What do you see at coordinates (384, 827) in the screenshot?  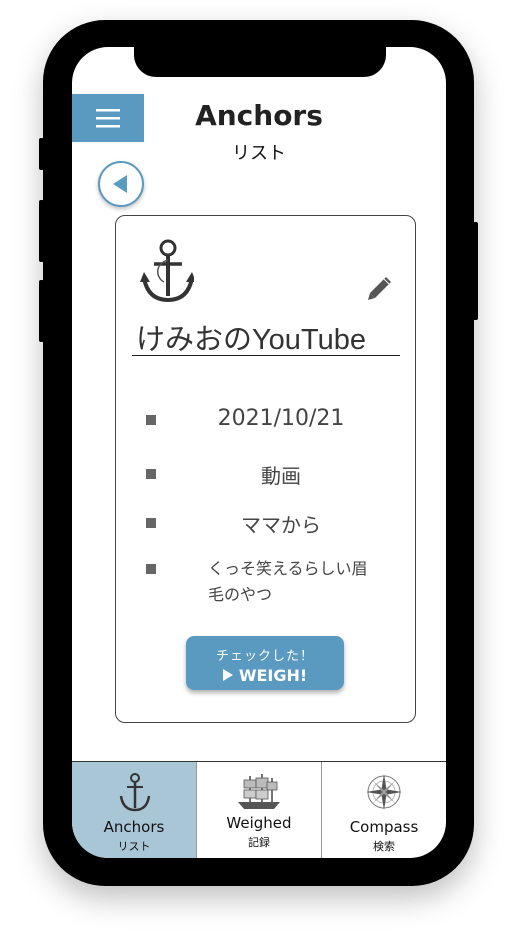 I see `tab-compass-label: Compass` at bounding box center [384, 827].